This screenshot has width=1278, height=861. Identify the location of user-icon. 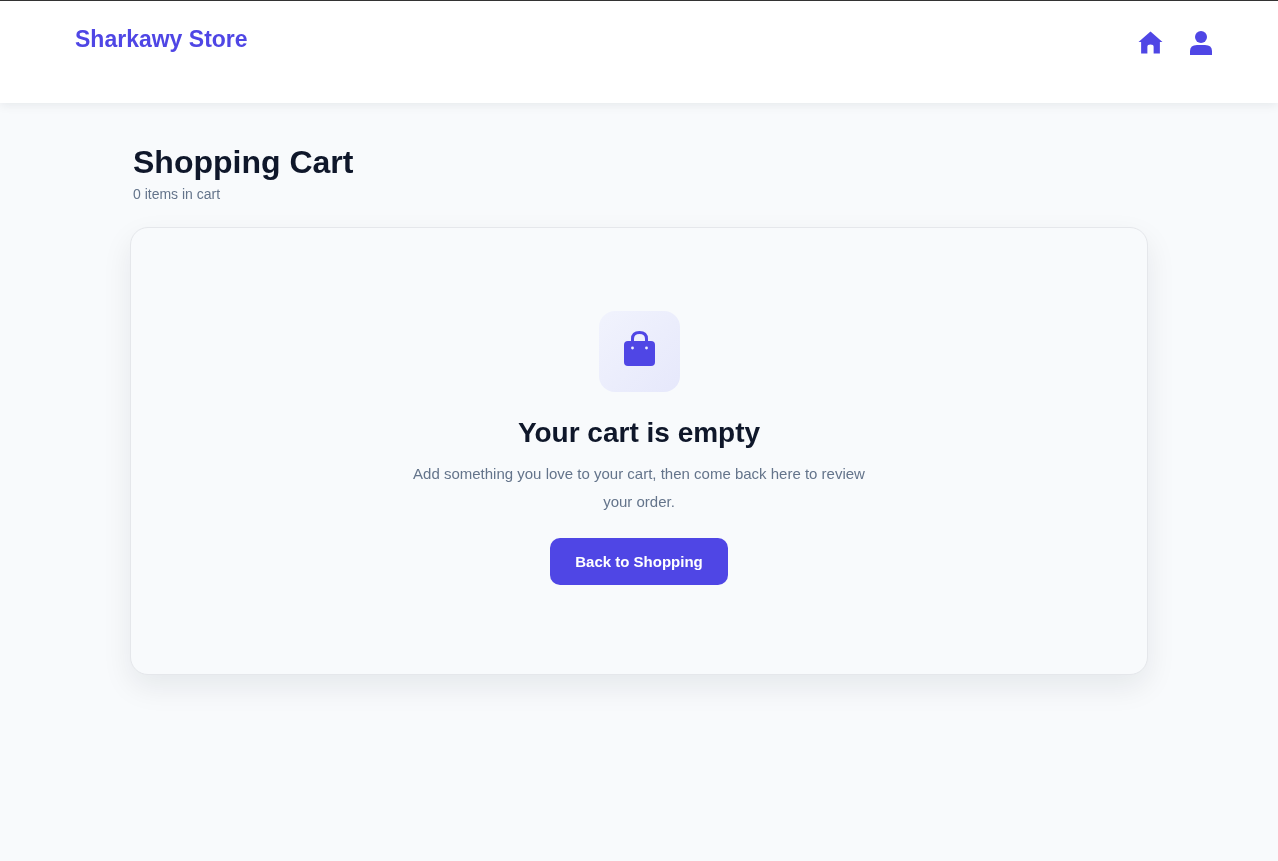
(1201, 43).